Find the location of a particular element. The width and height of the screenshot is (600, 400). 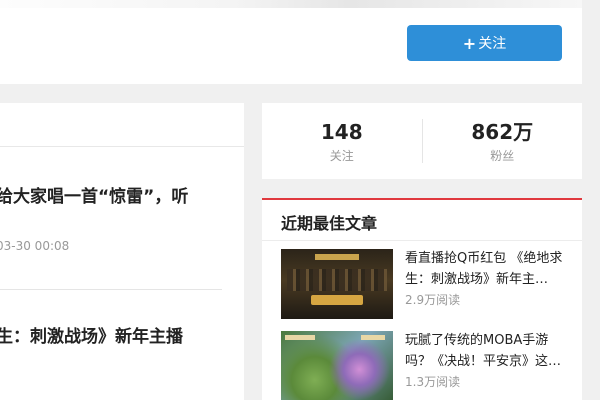

article-divider is located at coordinates (111, 289).